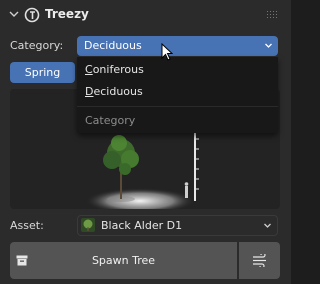 The width and height of the screenshot is (320, 284). What do you see at coordinates (142, 171) in the screenshot?
I see `tree-preview-image` at bounding box center [142, 171].